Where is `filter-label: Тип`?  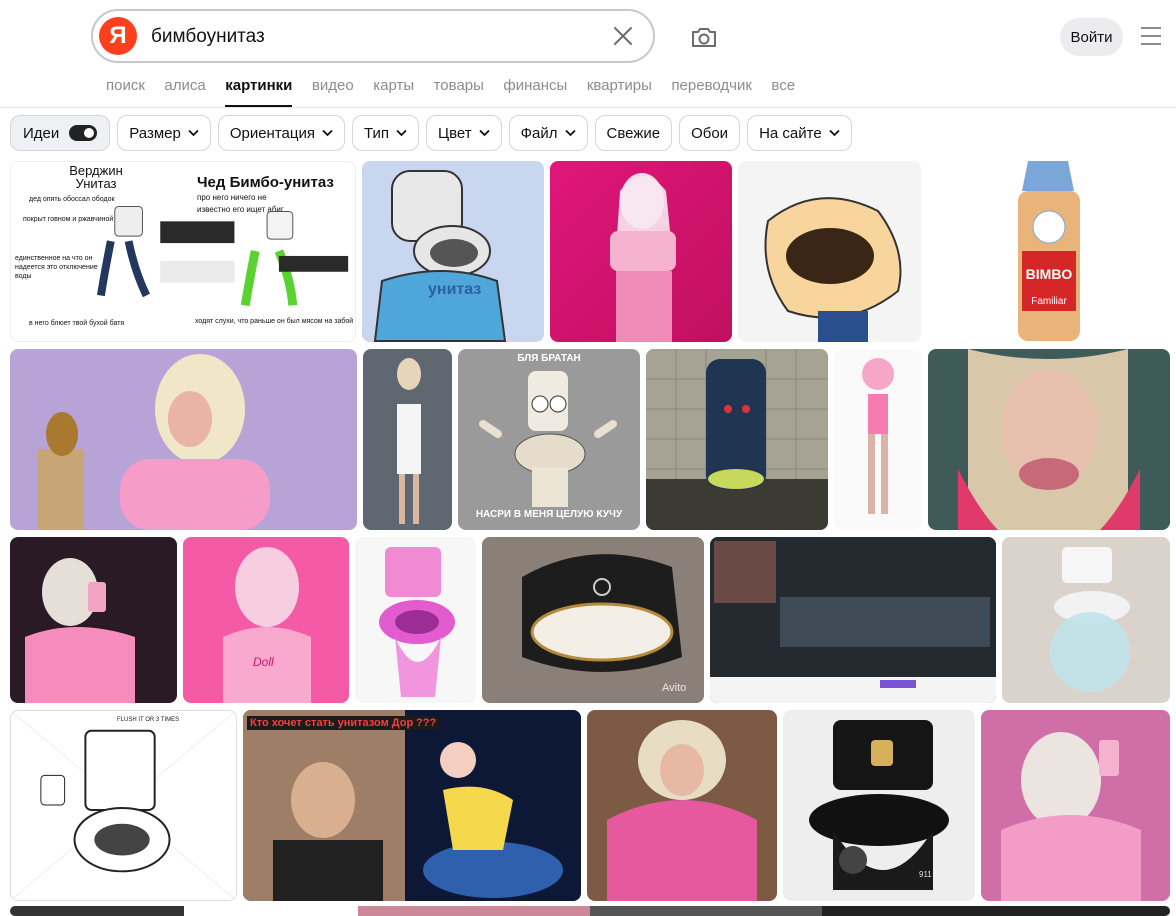 filter-label: Тип is located at coordinates (376, 133).